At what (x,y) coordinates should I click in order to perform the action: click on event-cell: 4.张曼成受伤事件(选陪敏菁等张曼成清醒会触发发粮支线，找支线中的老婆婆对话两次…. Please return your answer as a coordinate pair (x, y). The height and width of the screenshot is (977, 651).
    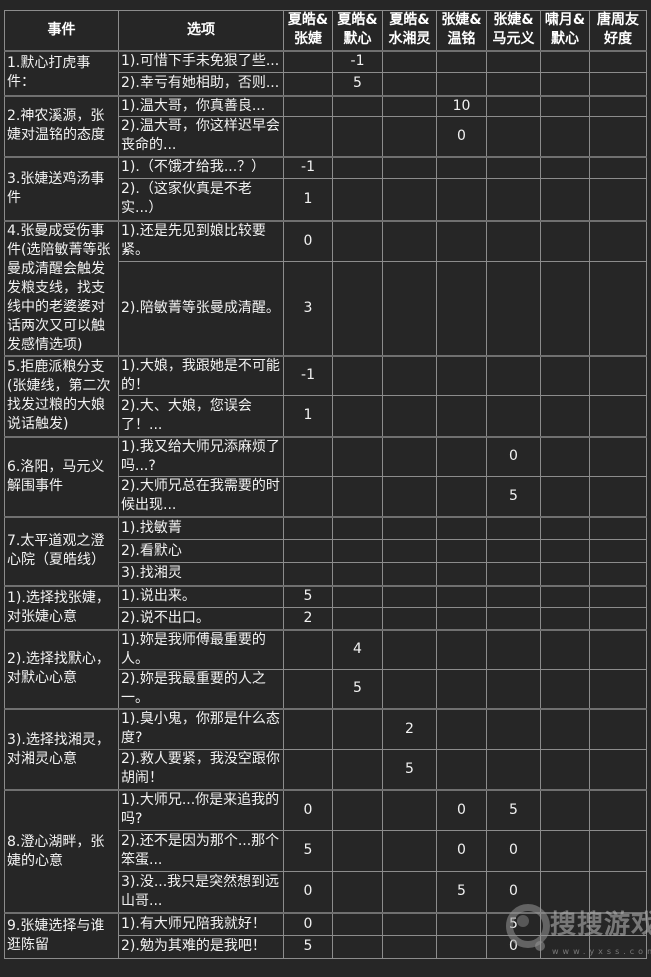
    Looking at the image, I should click on (61, 287).